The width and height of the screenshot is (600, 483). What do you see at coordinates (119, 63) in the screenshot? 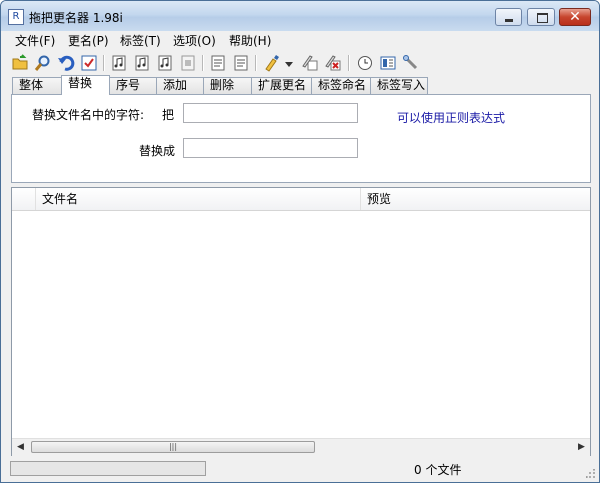
I see `music-tag-icon` at bounding box center [119, 63].